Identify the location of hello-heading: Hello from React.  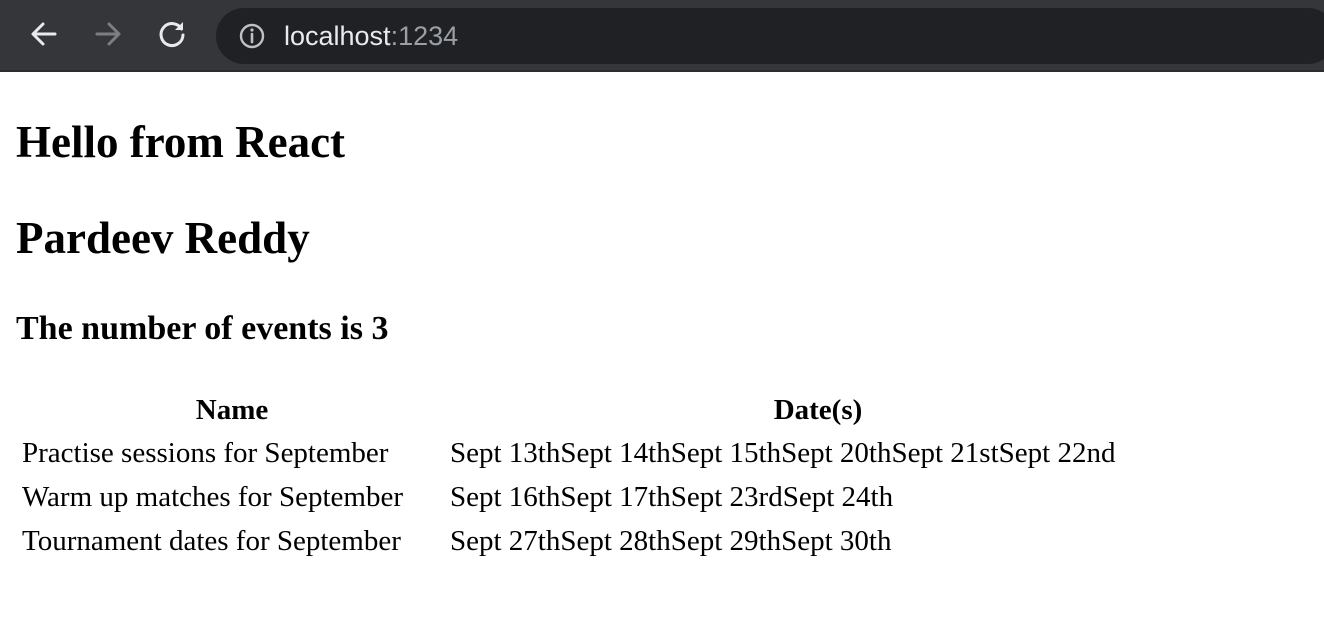
(181, 142).